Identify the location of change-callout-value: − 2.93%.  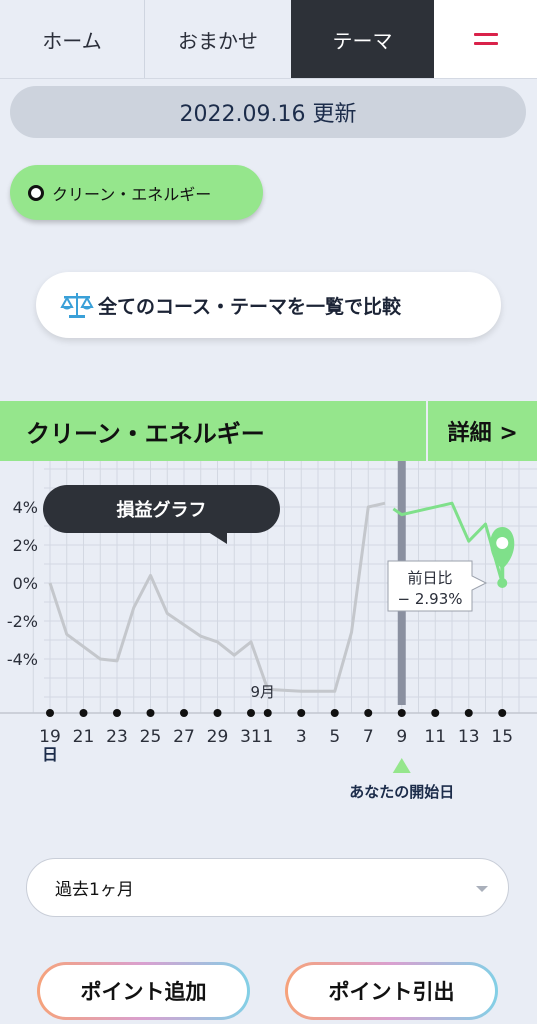
(430, 599).